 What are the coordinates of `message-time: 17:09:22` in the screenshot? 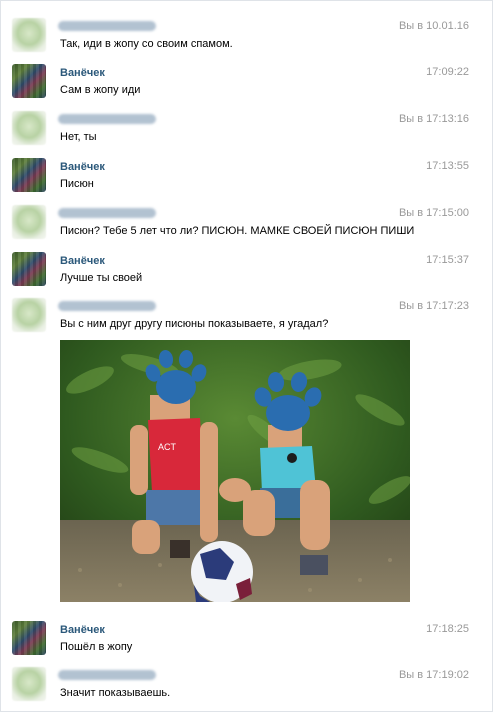 It's located at (447, 72).